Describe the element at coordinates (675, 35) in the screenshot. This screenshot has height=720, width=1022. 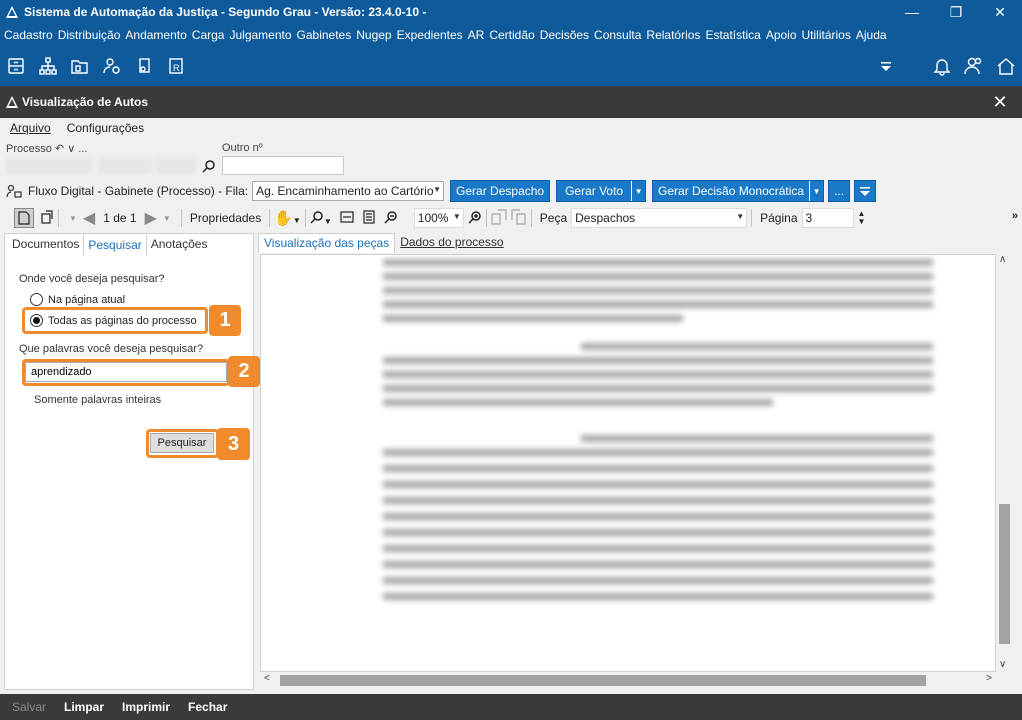
I see `menu-relatorios: Relatórios` at that location.